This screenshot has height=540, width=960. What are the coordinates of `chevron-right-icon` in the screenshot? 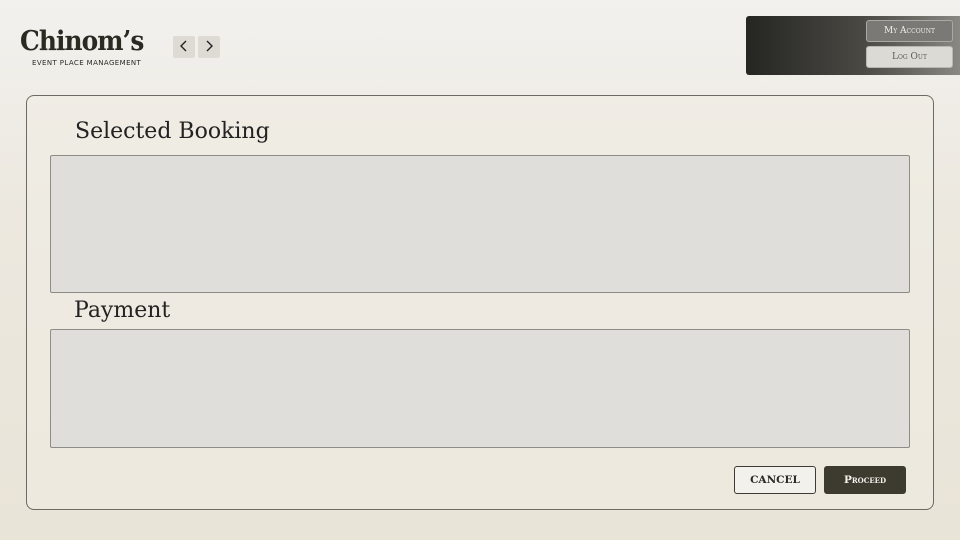 It's located at (209, 47).